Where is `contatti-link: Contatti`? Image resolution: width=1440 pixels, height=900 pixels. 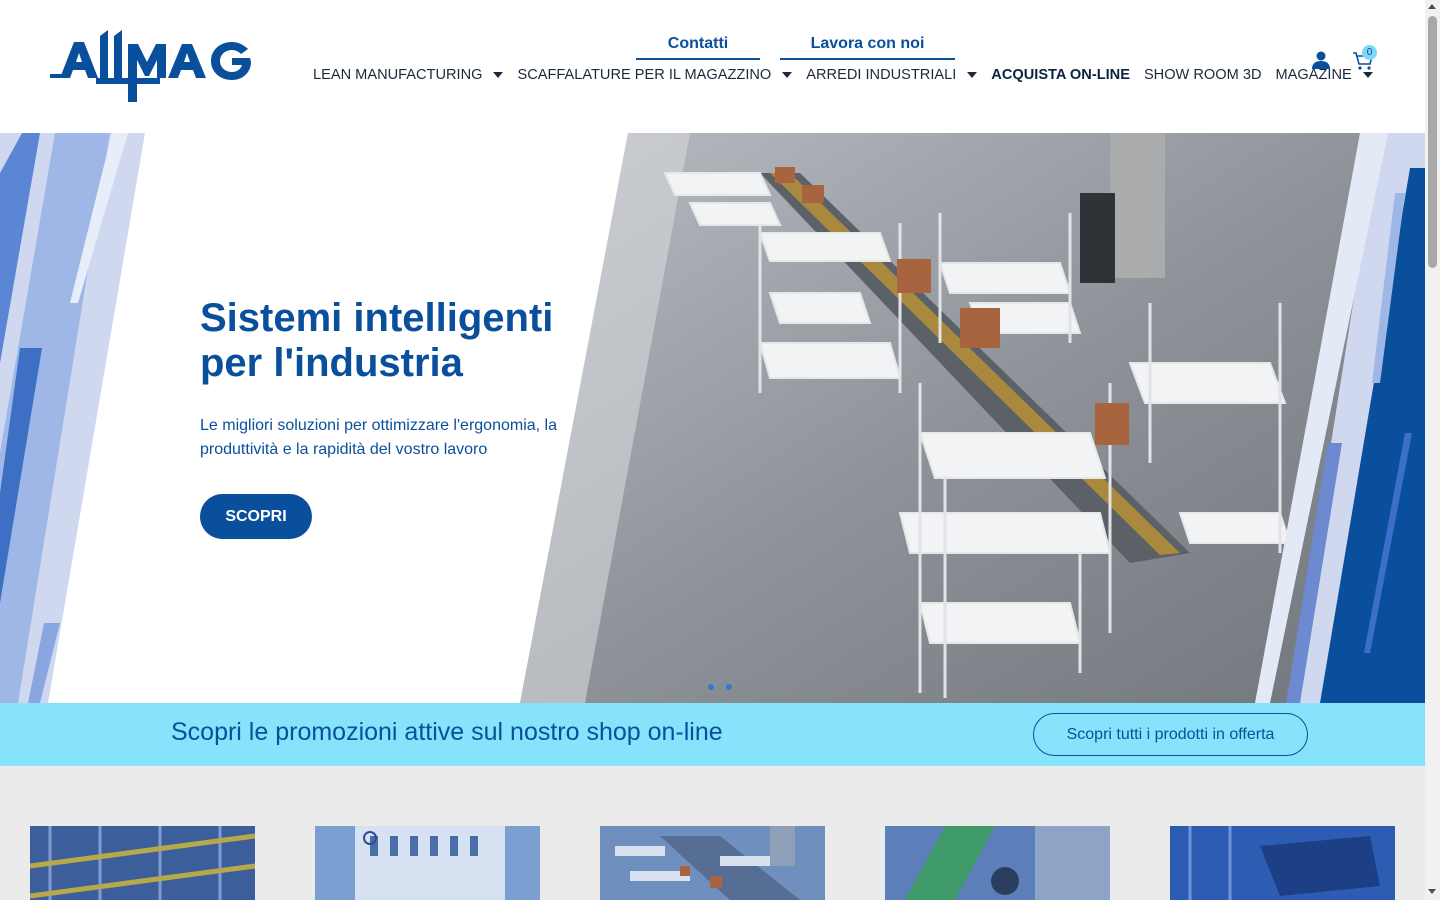
contatti-link: Contatti is located at coordinates (698, 47).